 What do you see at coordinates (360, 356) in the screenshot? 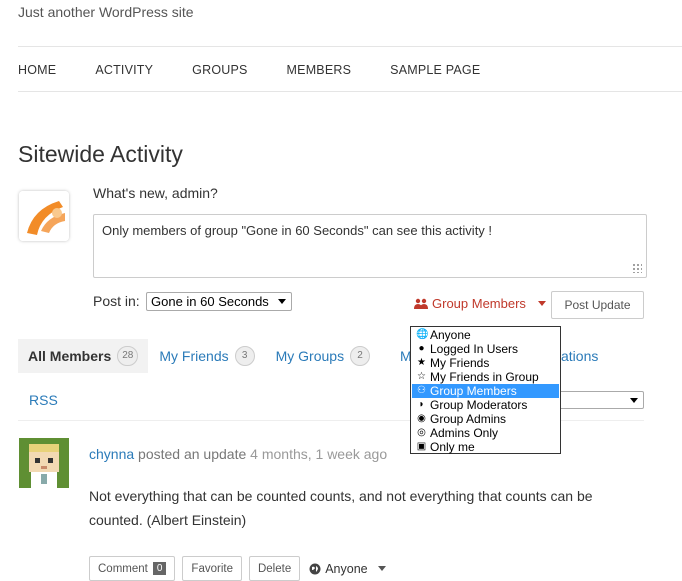
I see `tab-count-badge: 2` at bounding box center [360, 356].